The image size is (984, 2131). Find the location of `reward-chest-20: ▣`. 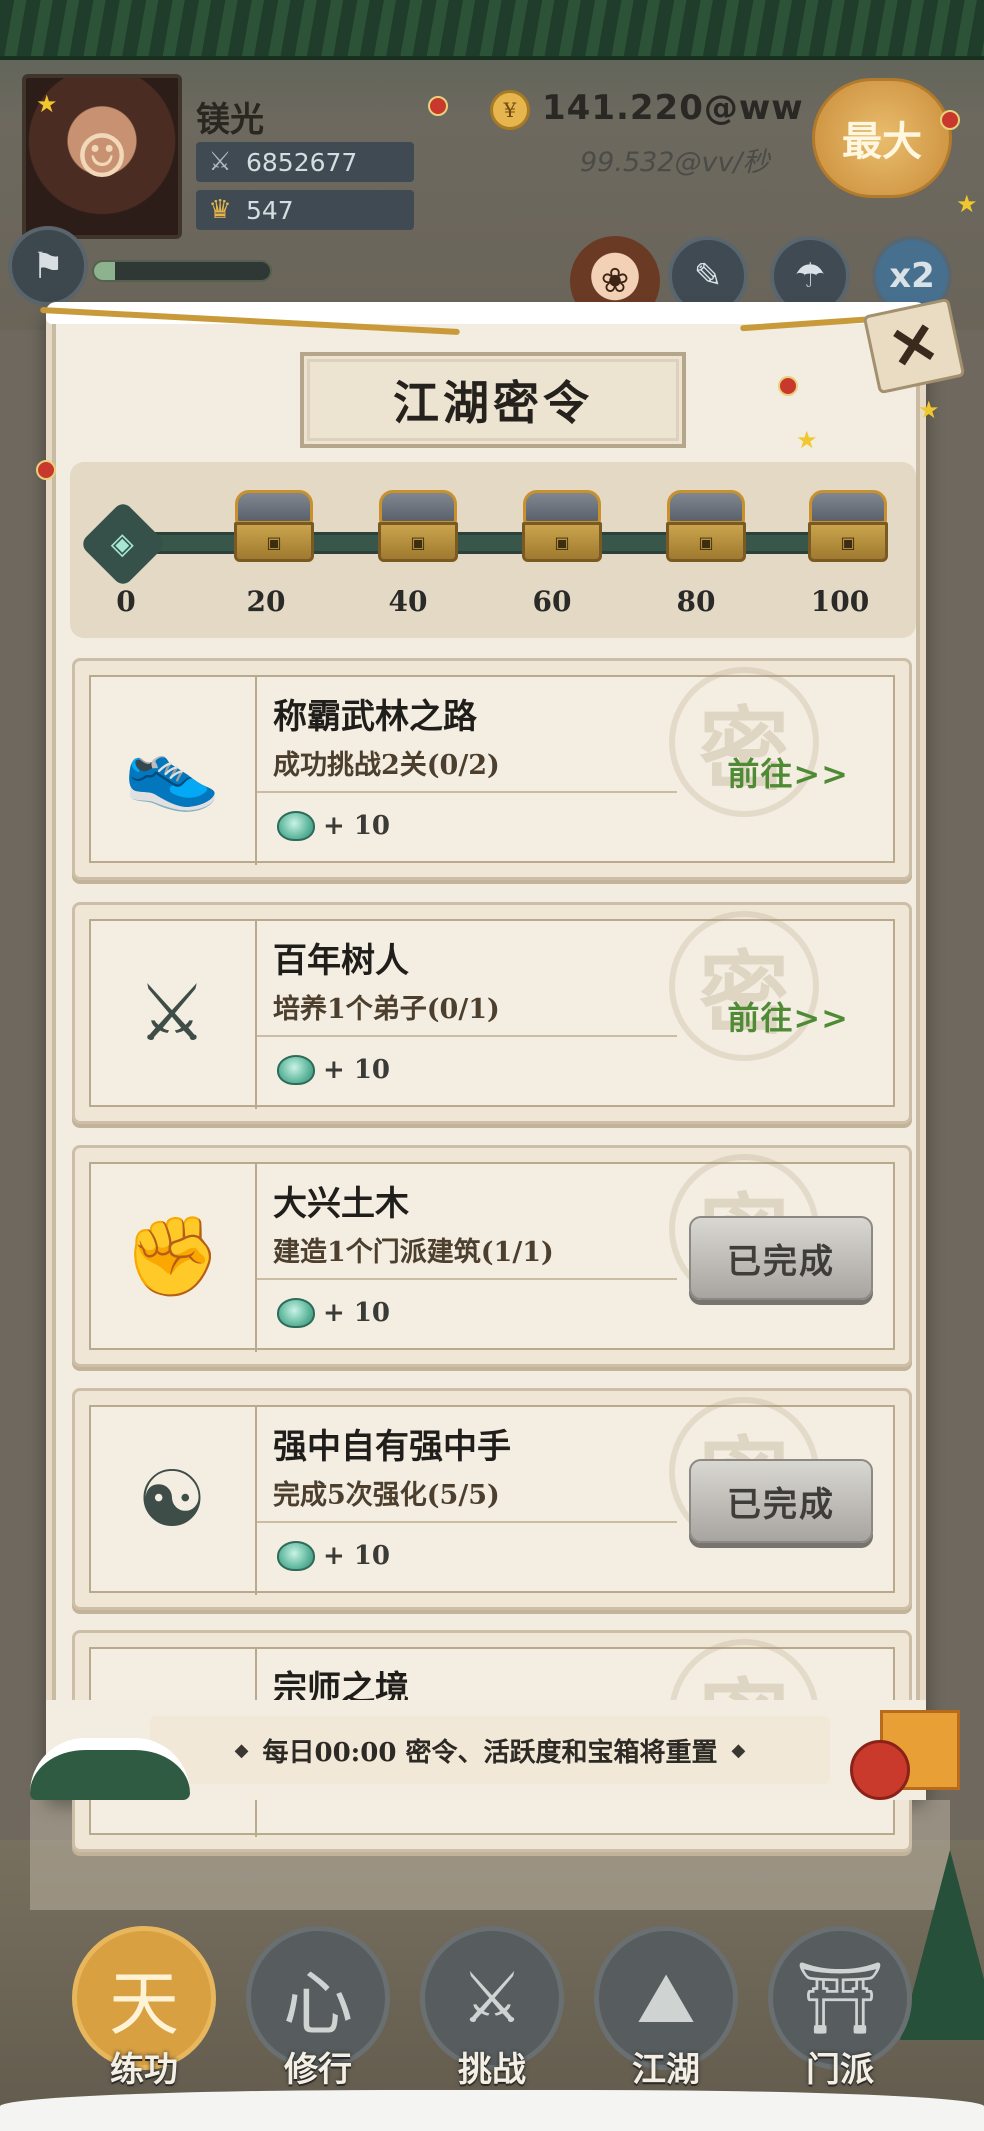

reward-chest-20: ▣ is located at coordinates (274, 532).